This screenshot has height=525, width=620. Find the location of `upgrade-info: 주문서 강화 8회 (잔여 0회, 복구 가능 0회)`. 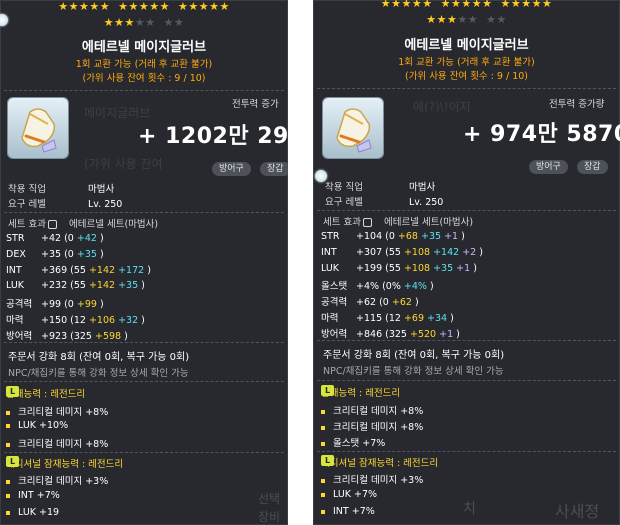

upgrade-info: 주문서 강화 8회 (잔여 0회, 복구 가능 0회) is located at coordinates (99, 357).